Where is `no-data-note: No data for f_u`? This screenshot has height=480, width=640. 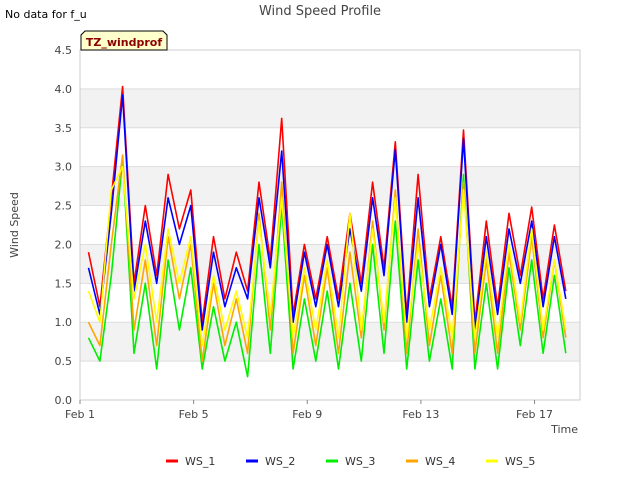
no-data-note: No data for f_u is located at coordinates (46, 14).